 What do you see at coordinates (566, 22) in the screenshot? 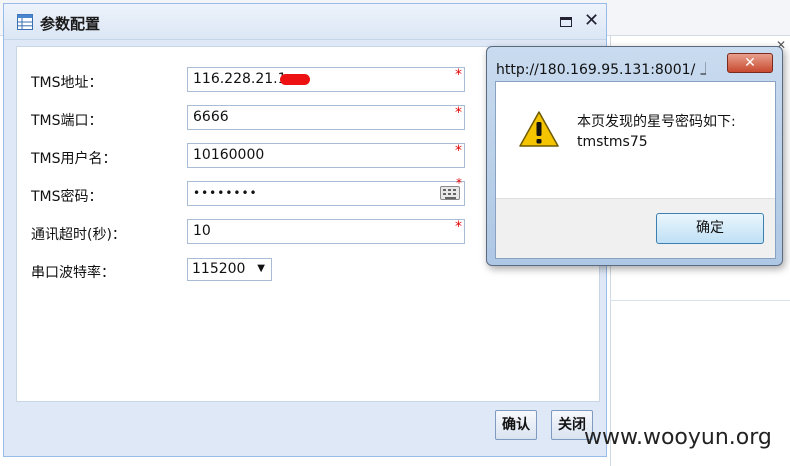
I see `maximize-icon` at bounding box center [566, 22].